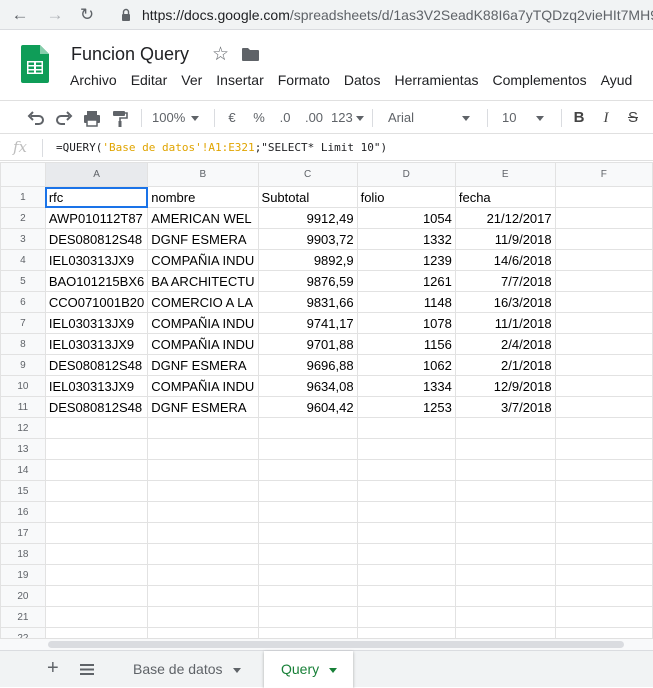 This screenshot has width=653, height=688. Describe the element at coordinates (603, 218) in the screenshot. I see `cell-f2` at that location.